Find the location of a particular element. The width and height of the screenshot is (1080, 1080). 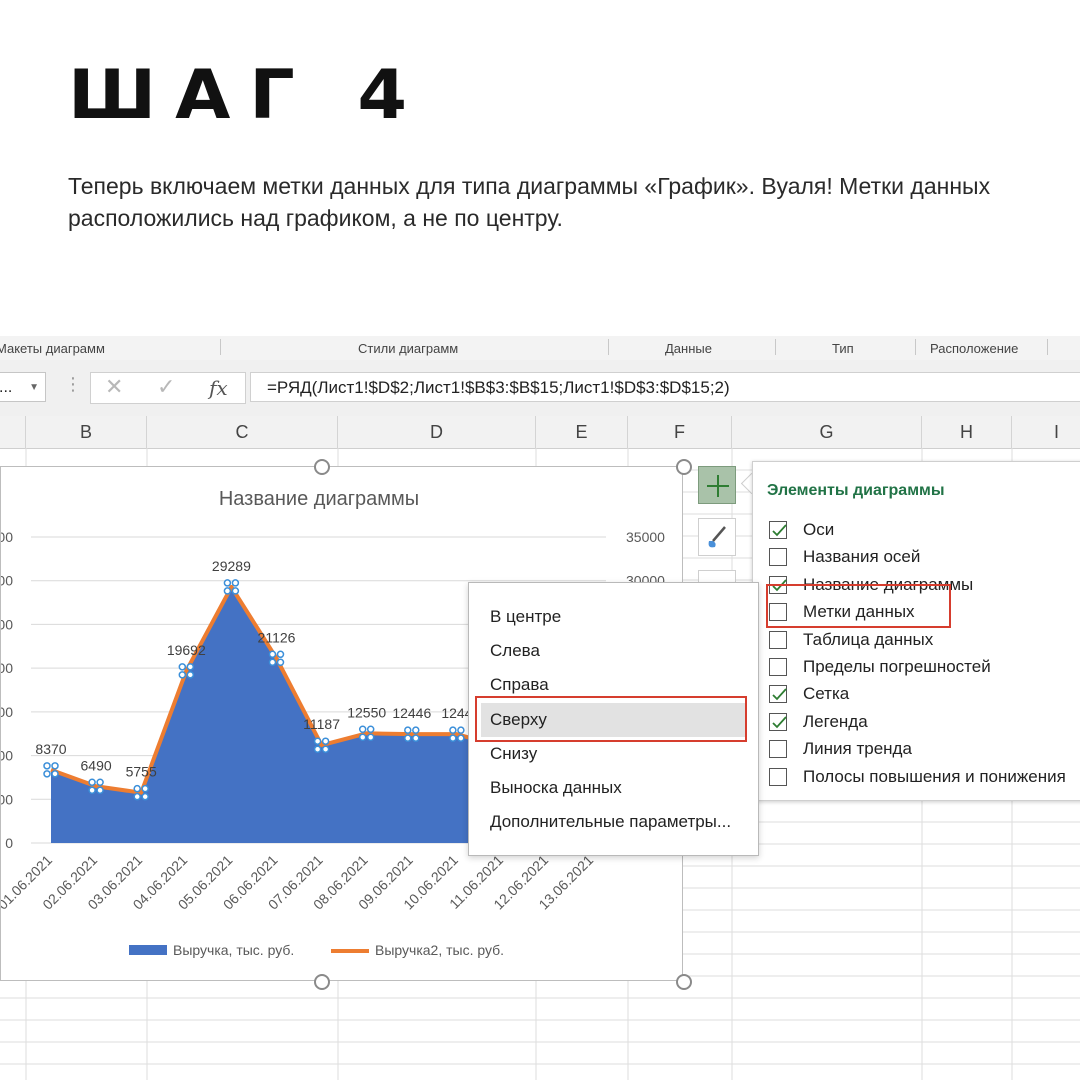

data-label: 12446 is located at coordinates (411, 713).